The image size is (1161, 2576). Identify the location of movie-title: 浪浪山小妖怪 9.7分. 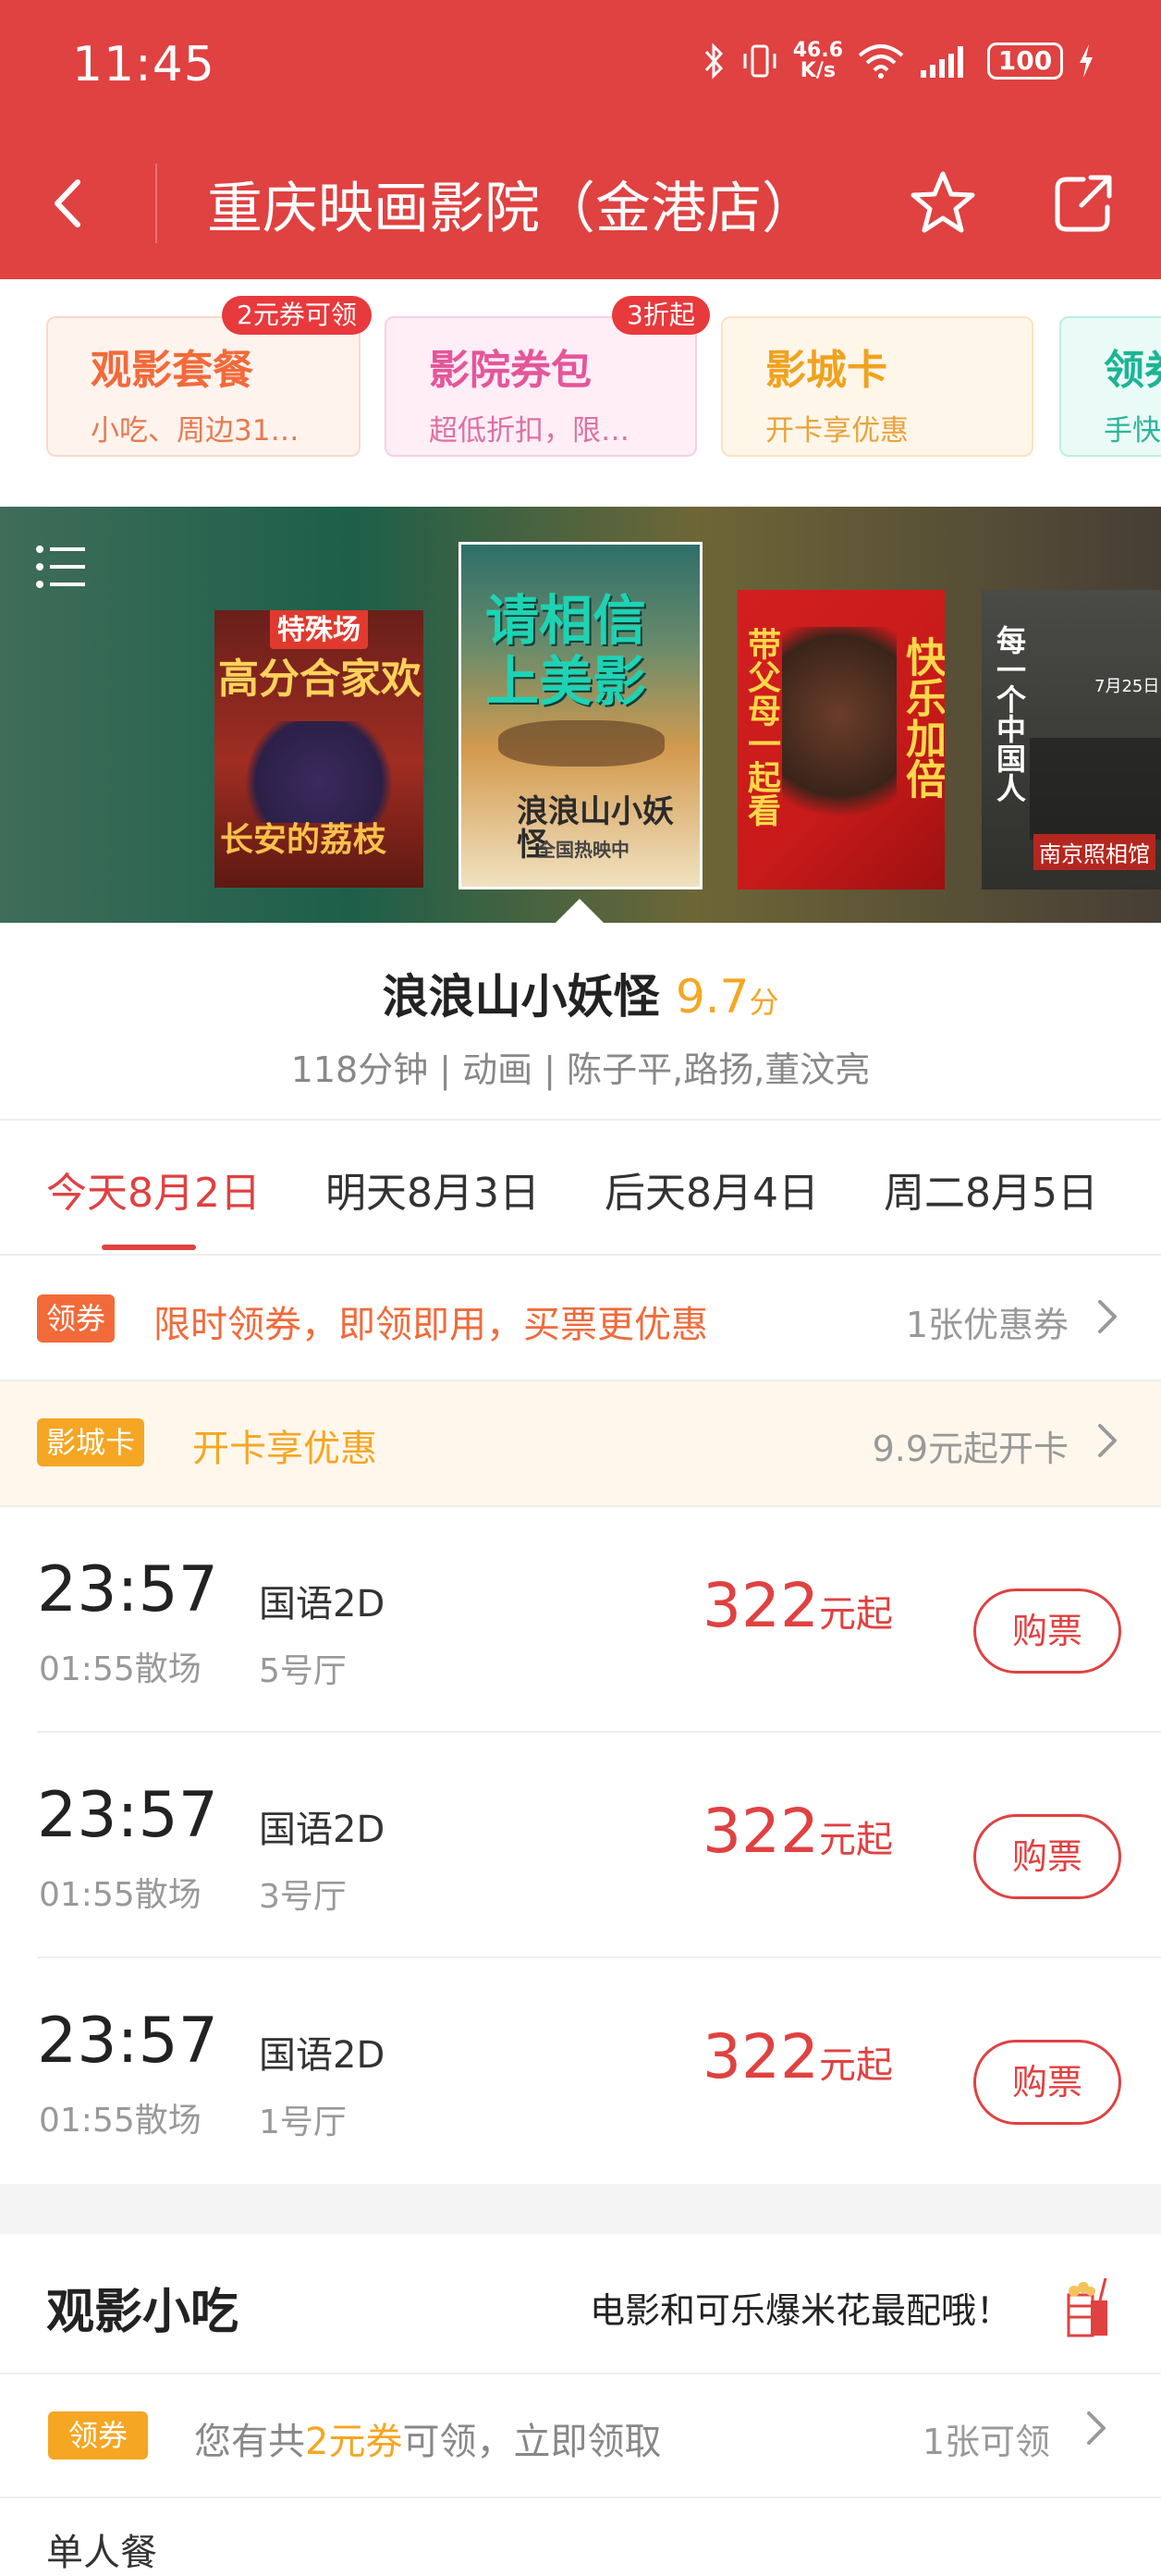
(580, 993).